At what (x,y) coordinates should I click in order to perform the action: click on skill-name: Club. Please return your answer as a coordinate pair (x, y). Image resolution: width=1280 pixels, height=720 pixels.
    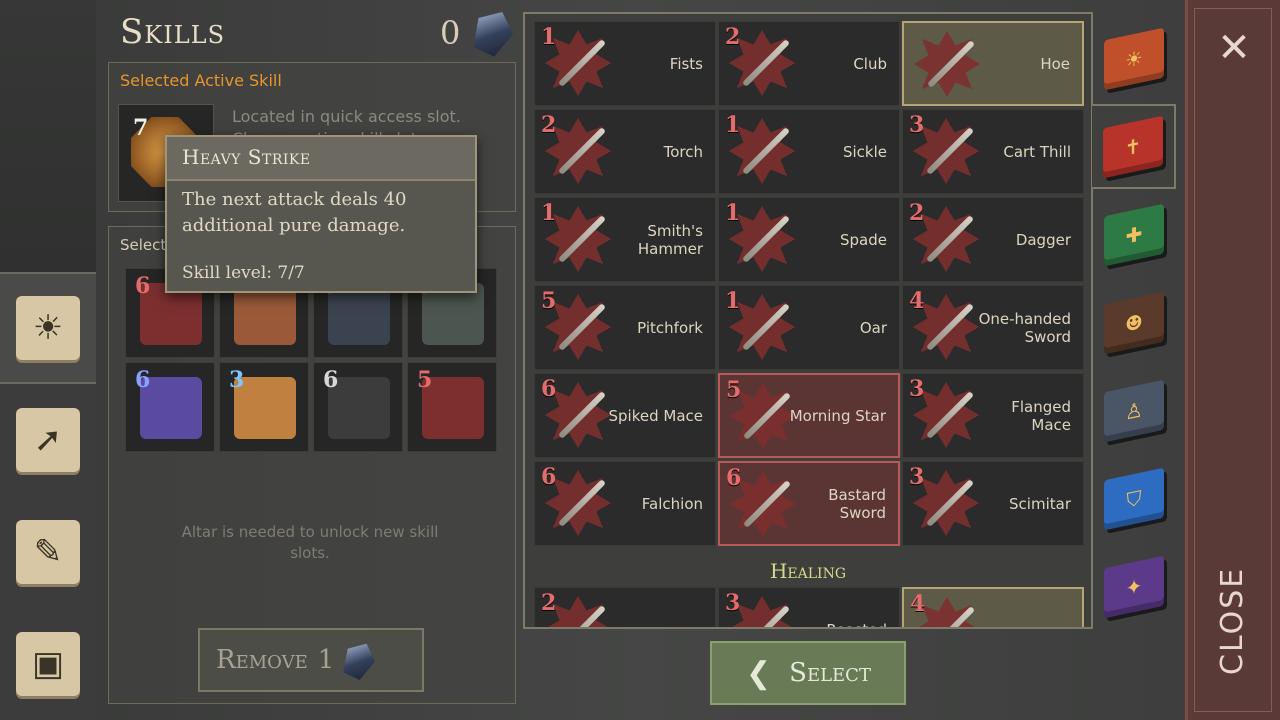
    Looking at the image, I should click on (870, 63).